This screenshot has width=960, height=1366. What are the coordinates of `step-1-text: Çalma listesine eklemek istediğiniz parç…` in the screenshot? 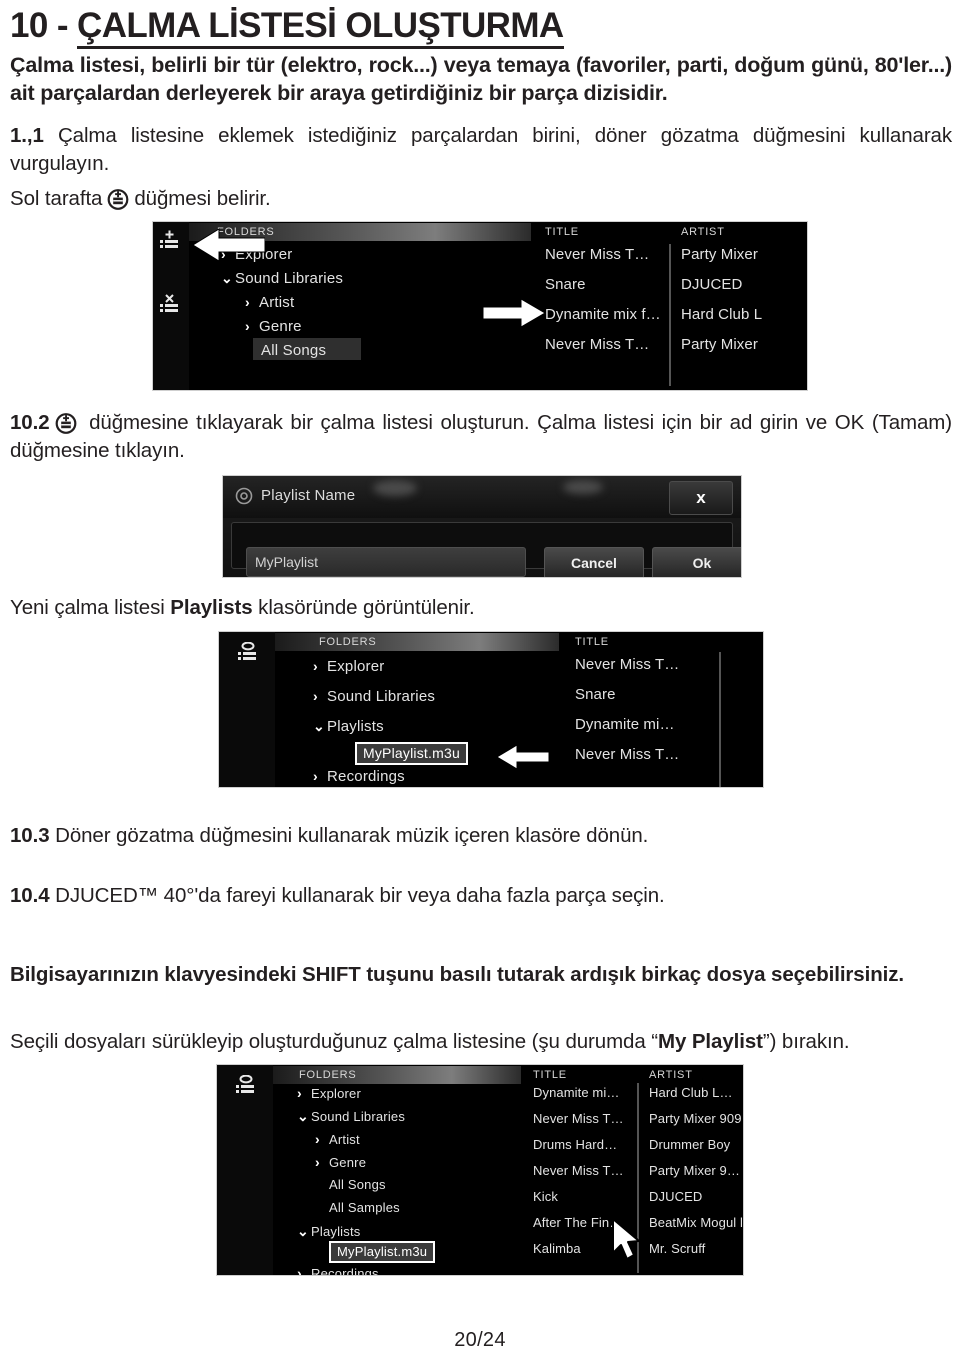 It's located at (481, 149).